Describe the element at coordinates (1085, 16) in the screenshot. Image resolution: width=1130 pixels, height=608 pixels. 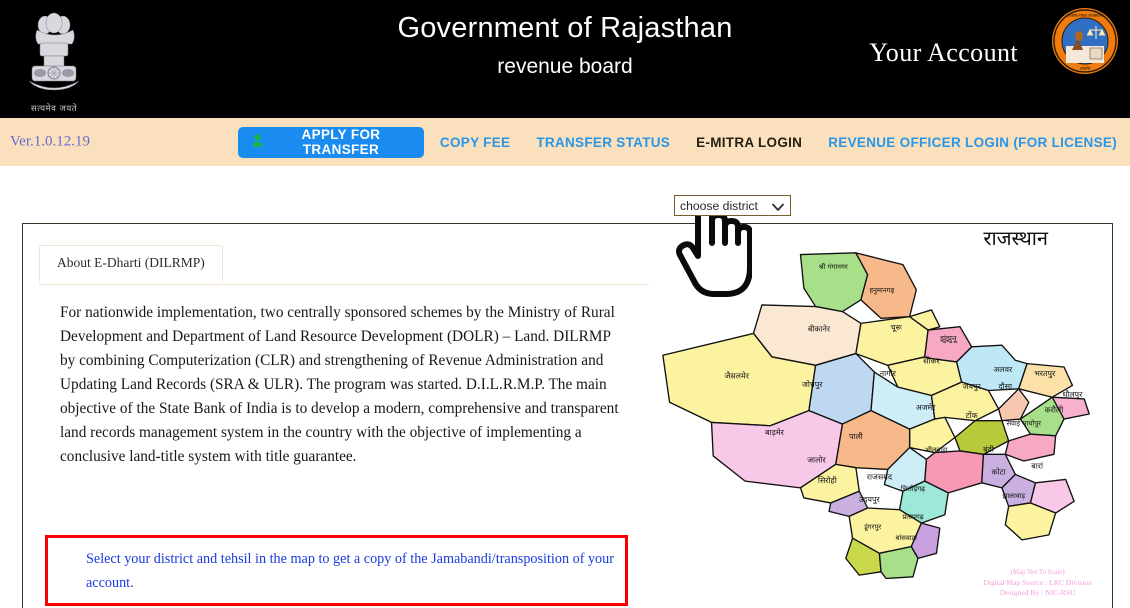
I see `svg-text: राजस्व मंडल राजस्थान` at that location.